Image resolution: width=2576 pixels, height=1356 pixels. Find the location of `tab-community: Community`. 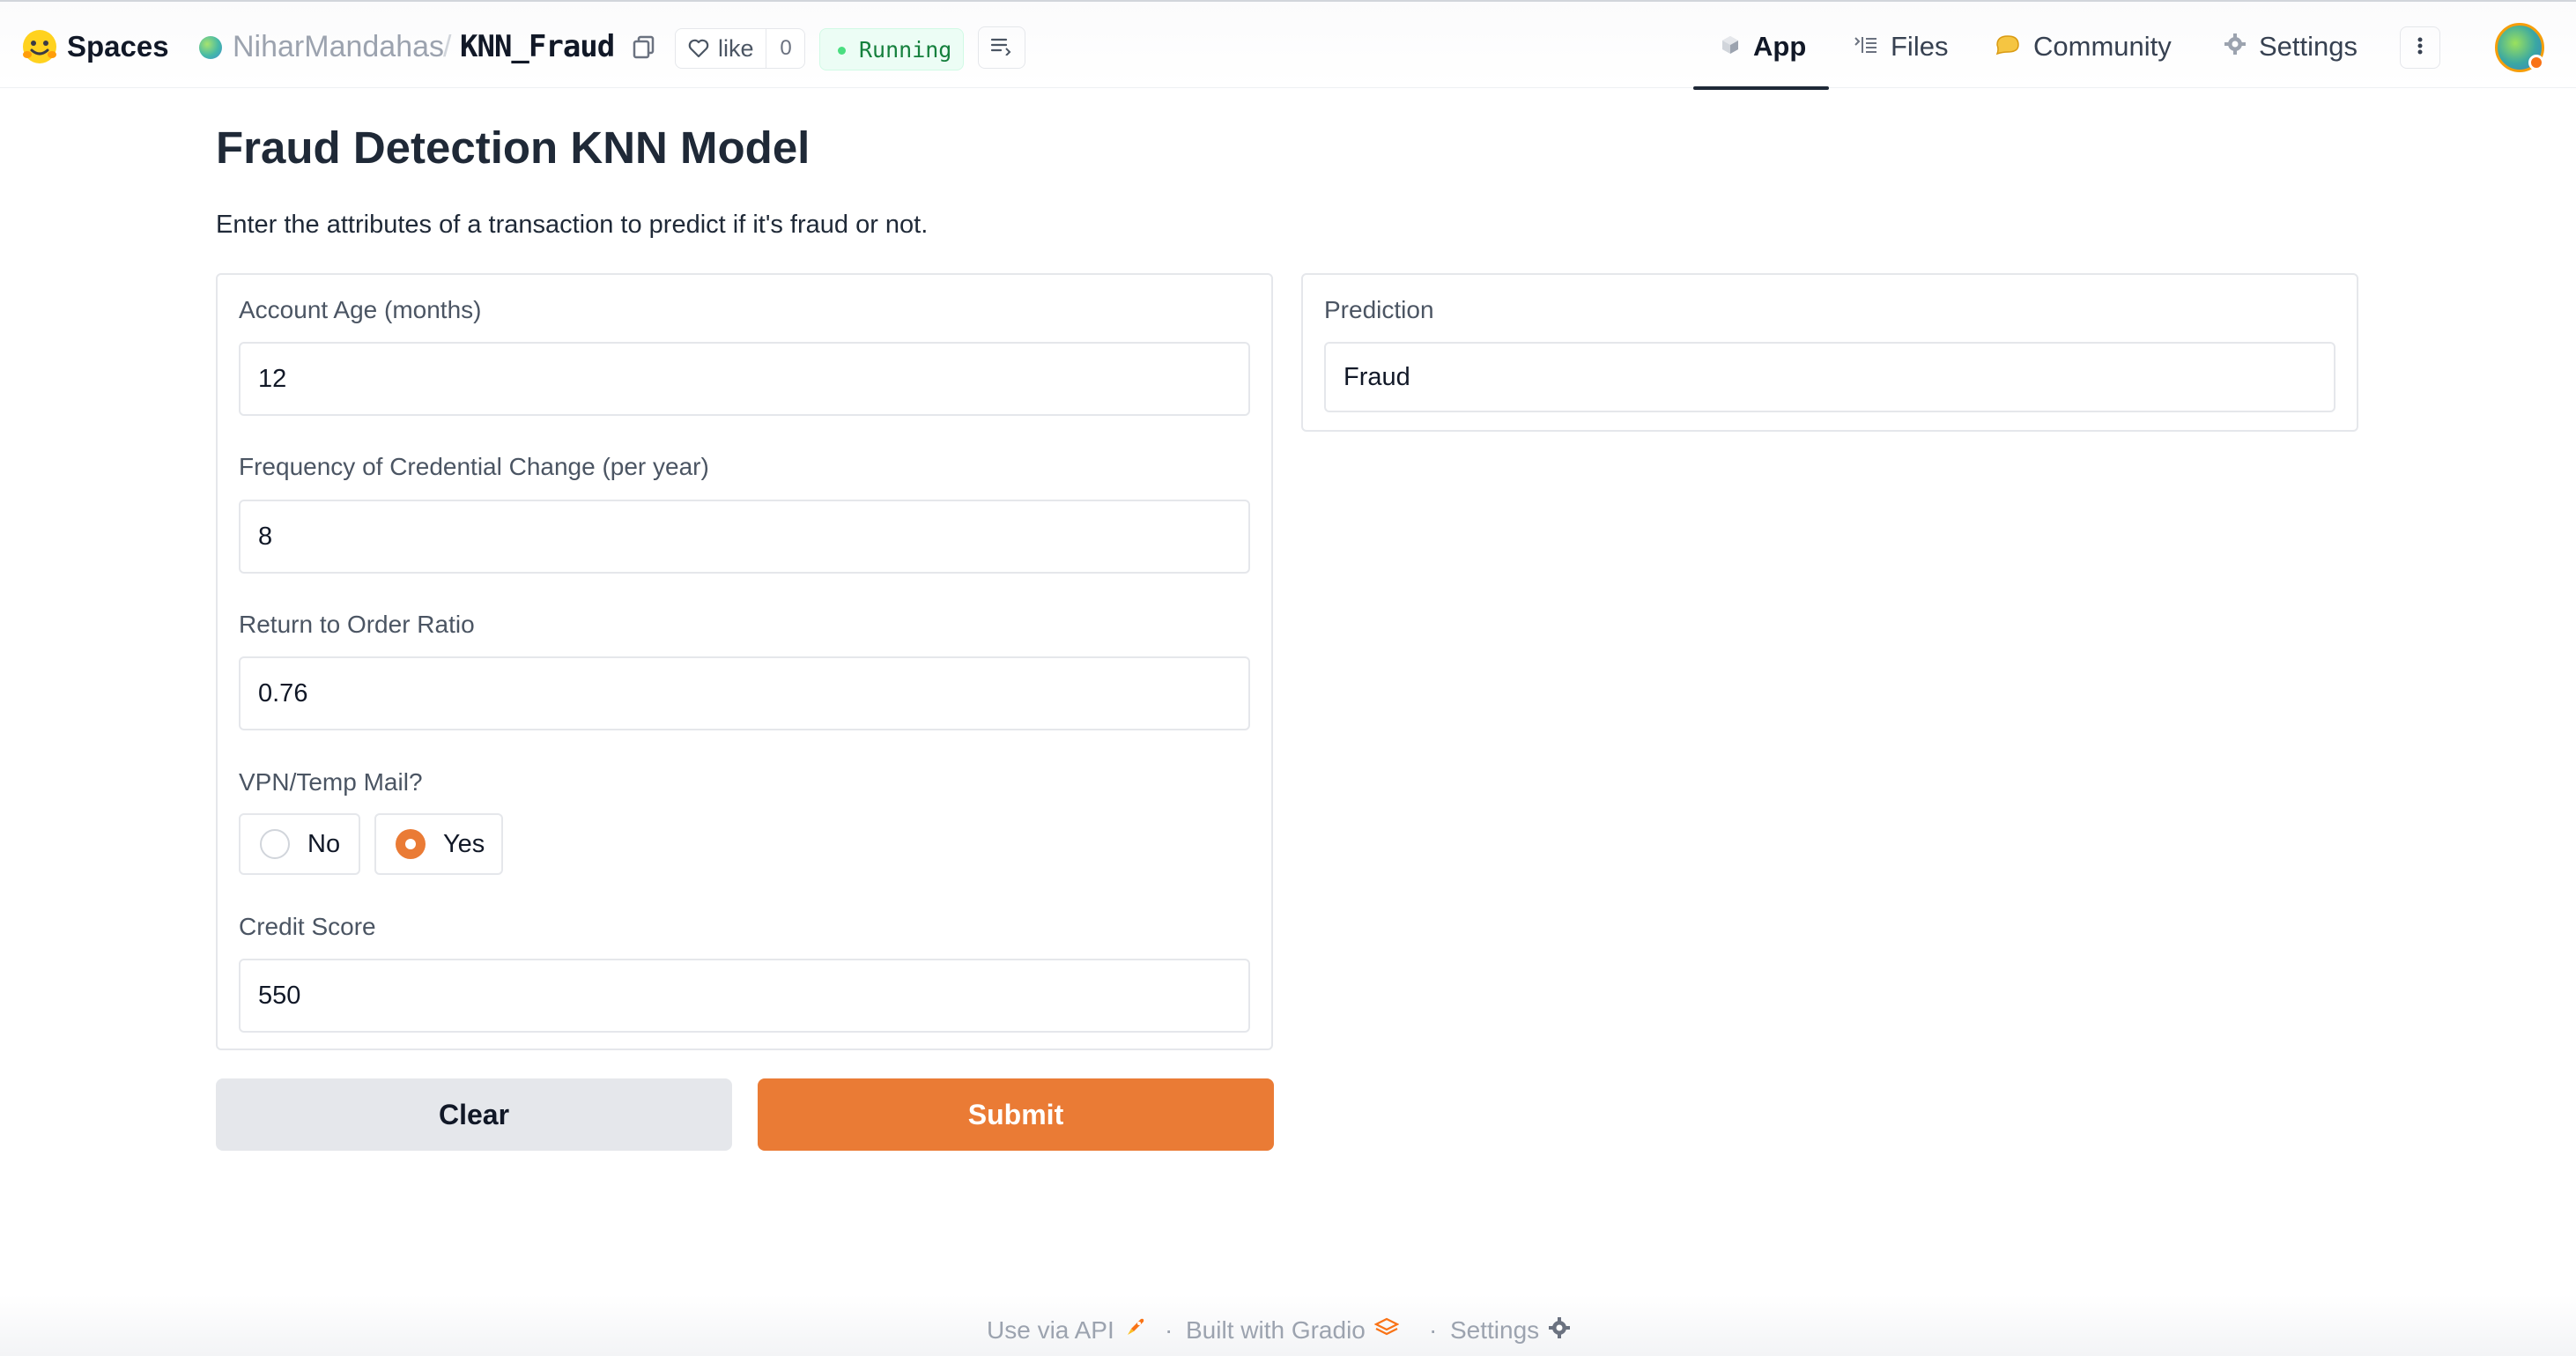

tab-community: Community is located at coordinates (2084, 47).